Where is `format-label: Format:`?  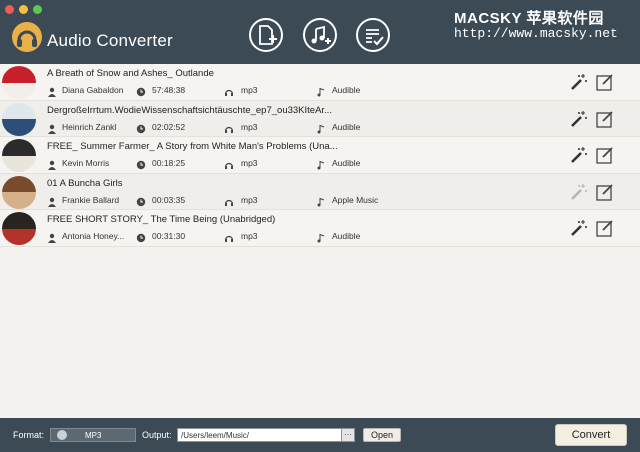 format-label: Format: is located at coordinates (29, 435).